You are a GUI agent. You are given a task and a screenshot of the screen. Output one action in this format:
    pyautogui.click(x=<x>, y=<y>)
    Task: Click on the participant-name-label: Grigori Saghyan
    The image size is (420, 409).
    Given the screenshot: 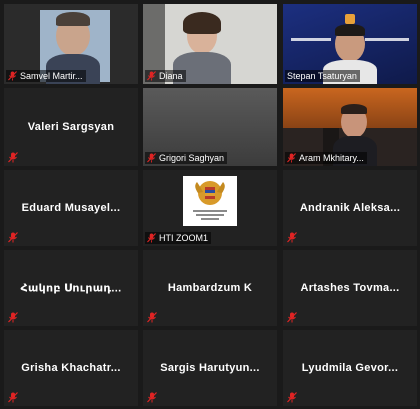 What is the action you would take?
    pyautogui.click(x=186, y=158)
    